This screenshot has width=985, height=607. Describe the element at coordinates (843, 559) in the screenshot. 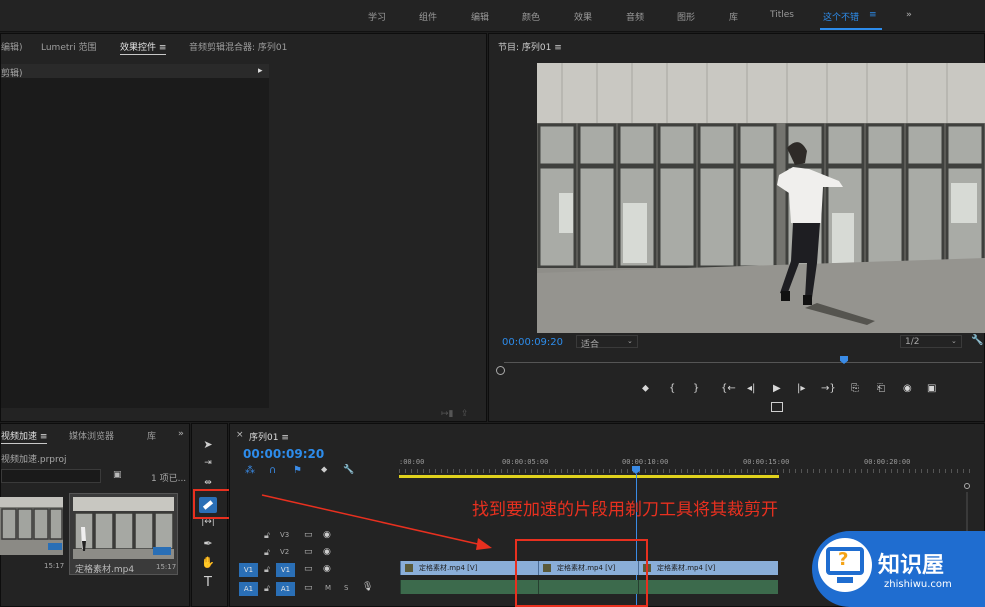

I see `logo-question-mark: ?` at that location.